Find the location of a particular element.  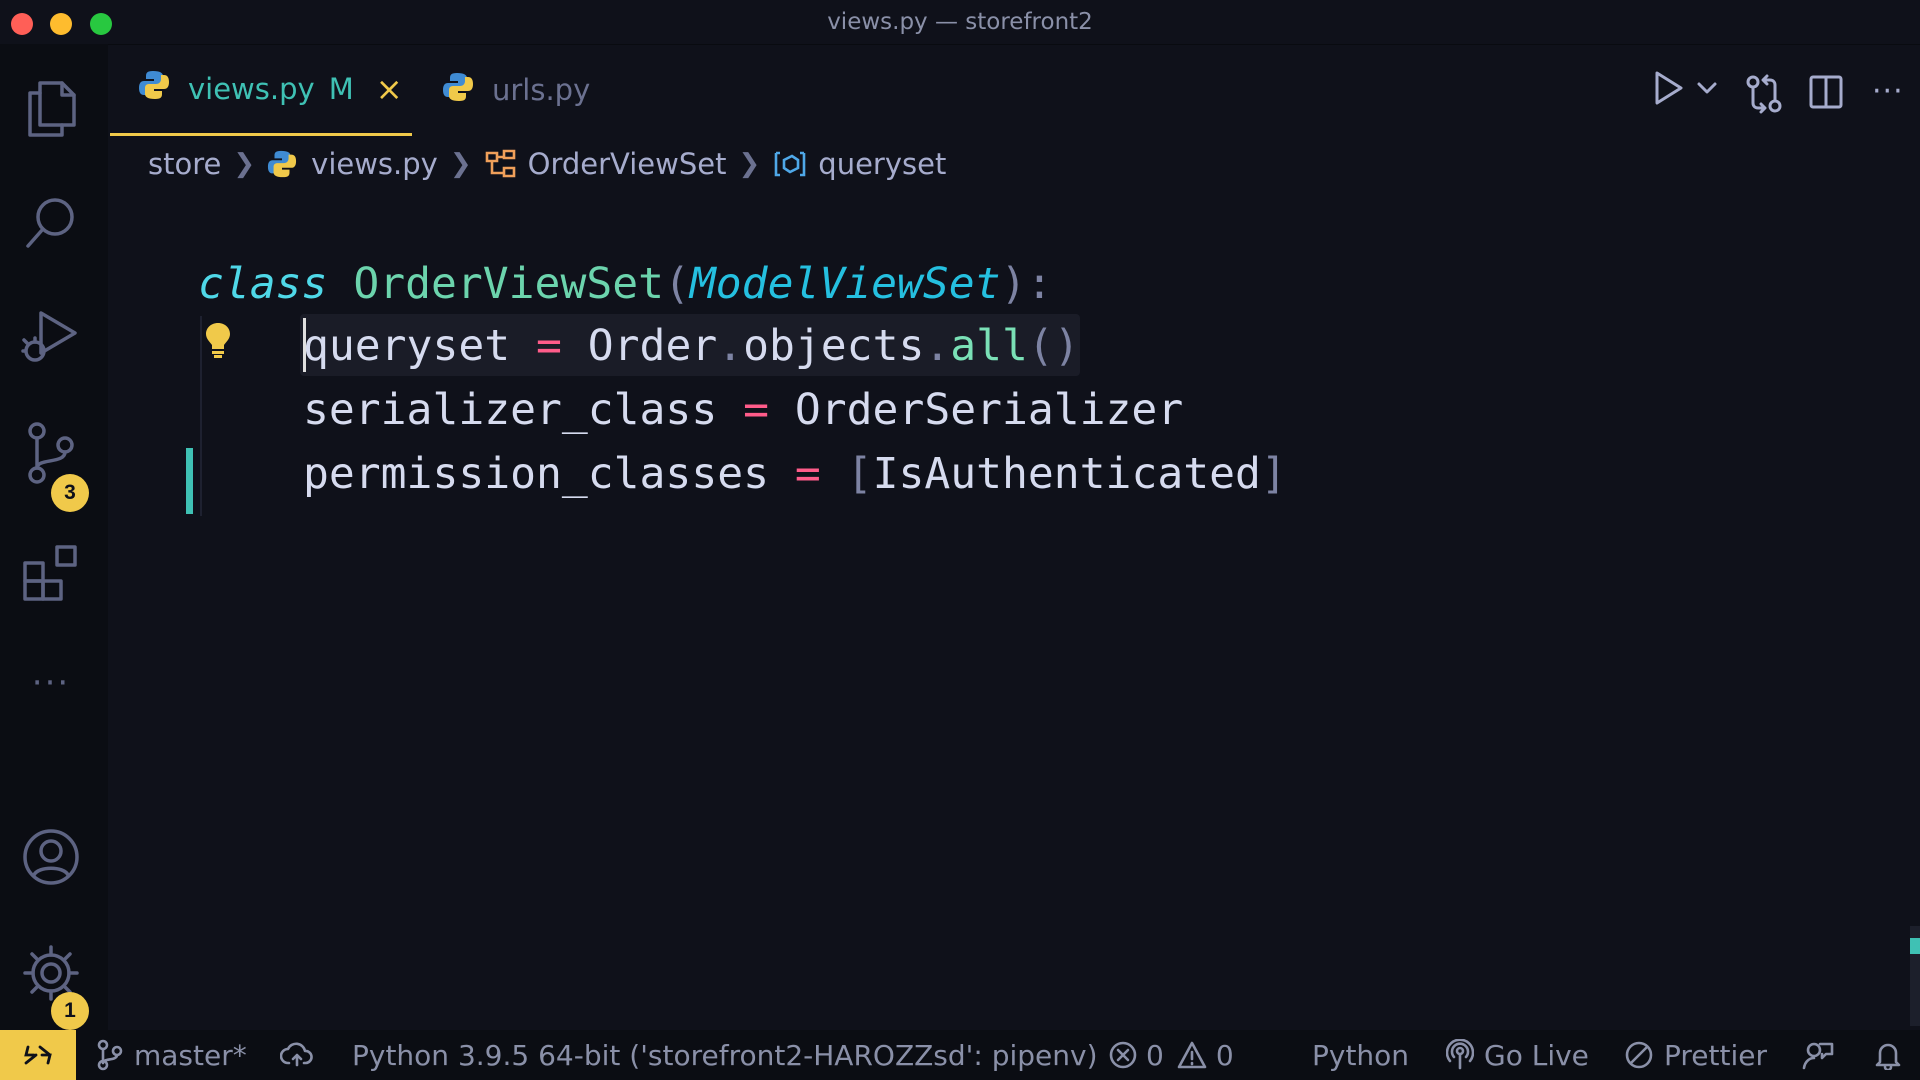

play-icon is located at coordinates (1669, 88).